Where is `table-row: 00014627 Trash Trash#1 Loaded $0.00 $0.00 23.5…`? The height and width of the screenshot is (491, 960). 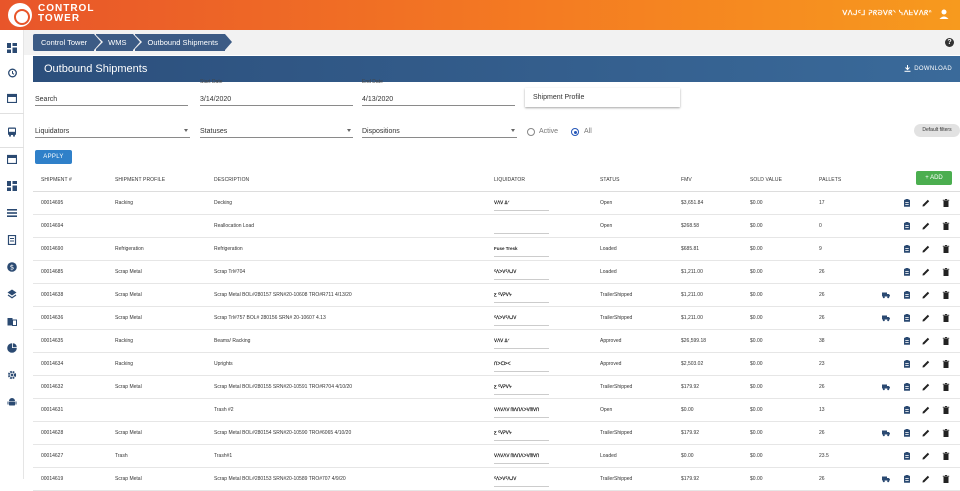 table-row: 00014627 Trash Trash#1 Loaded $0.00 $0.00 23.5… is located at coordinates (496, 456).